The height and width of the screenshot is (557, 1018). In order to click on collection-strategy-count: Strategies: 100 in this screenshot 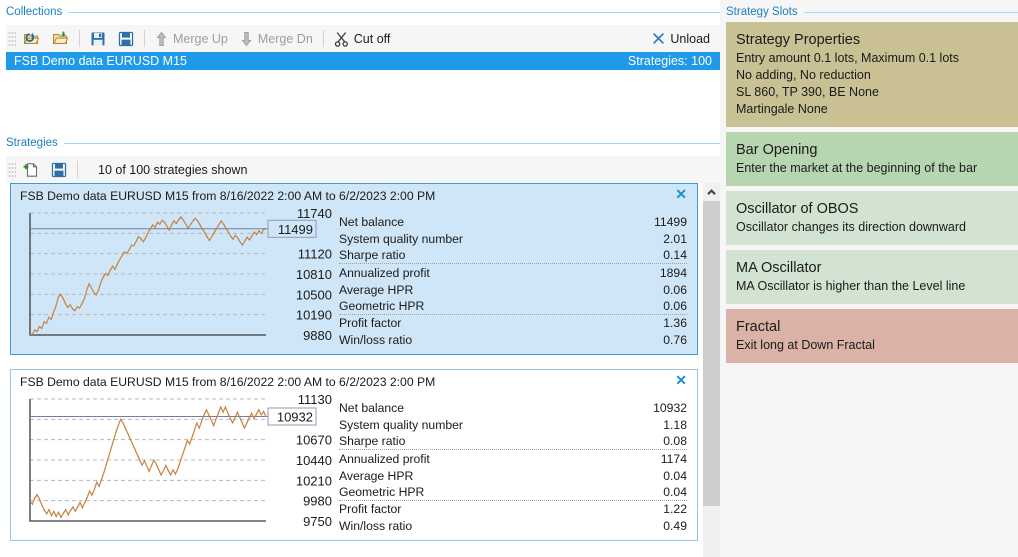, I will do `click(669, 61)`.